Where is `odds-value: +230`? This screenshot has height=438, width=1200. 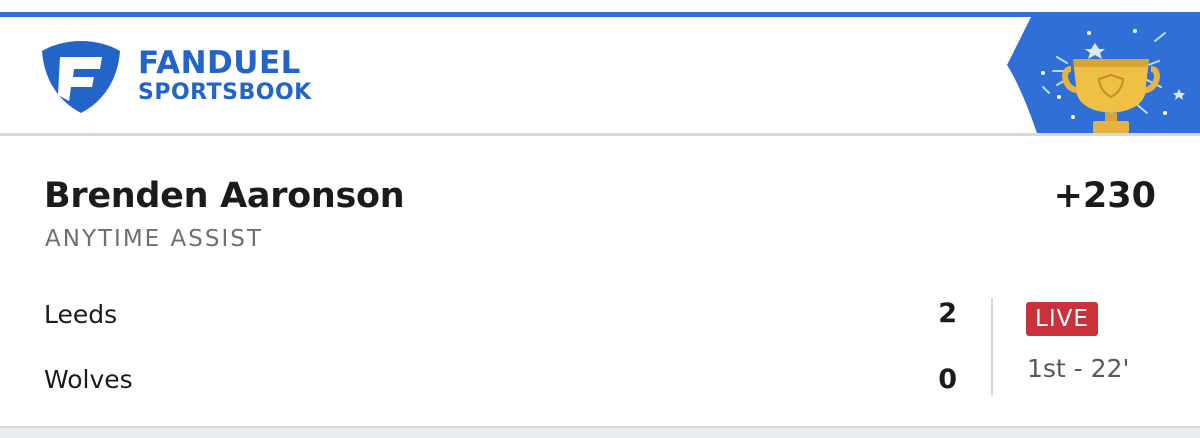 odds-value: +230 is located at coordinates (1104, 196).